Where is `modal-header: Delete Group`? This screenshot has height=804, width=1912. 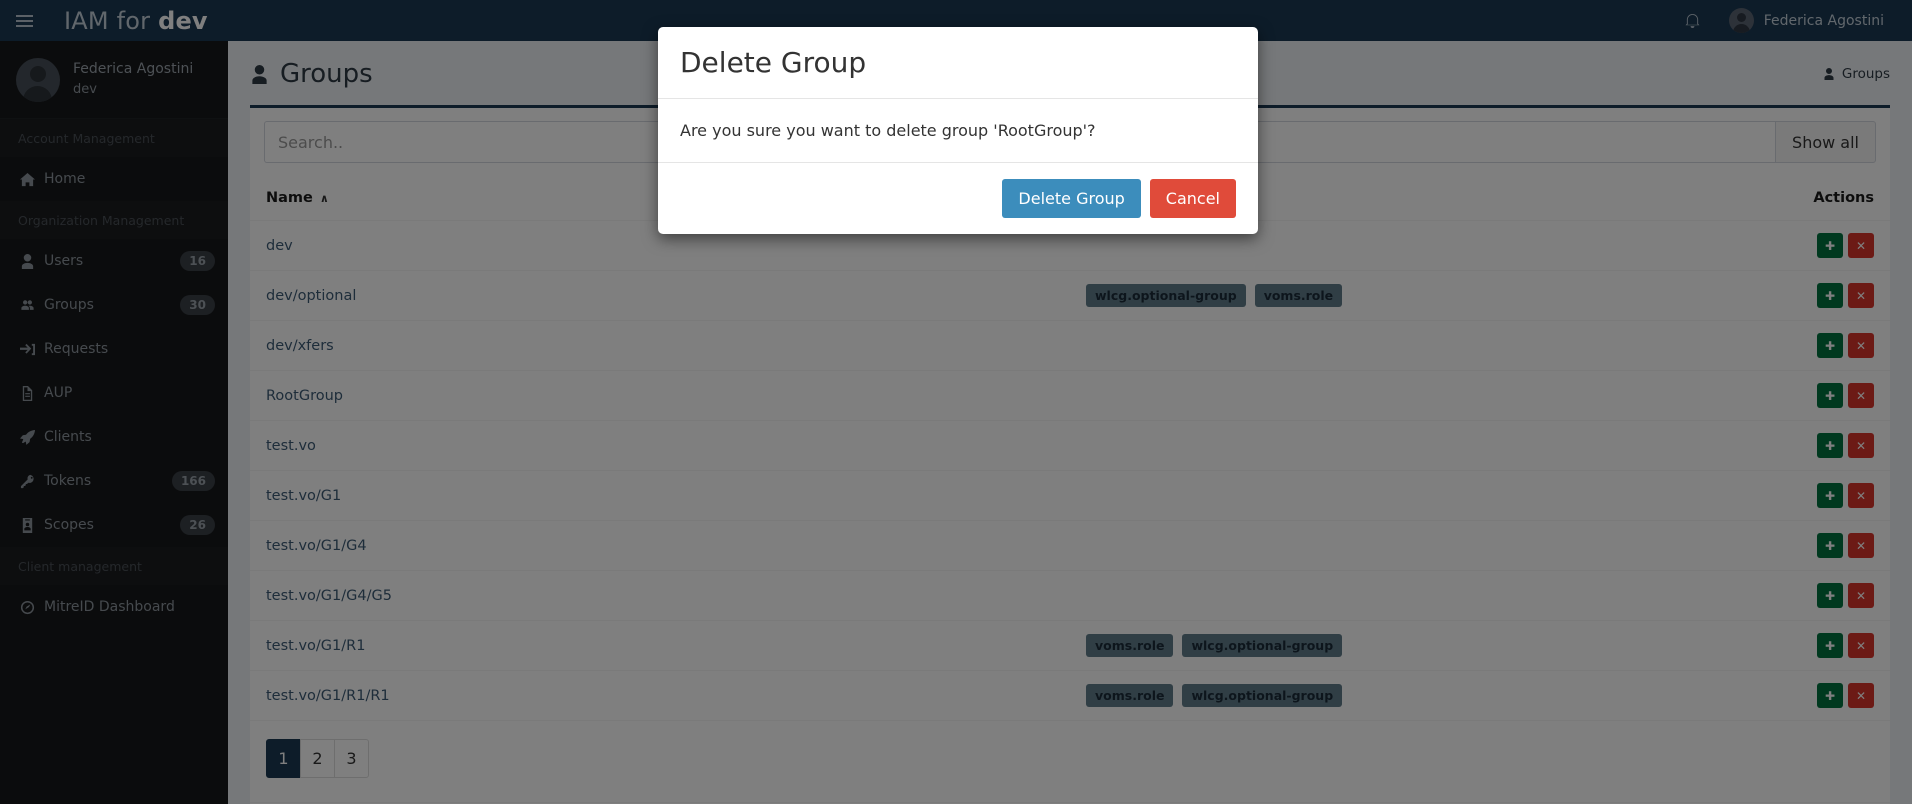 modal-header: Delete Group is located at coordinates (958, 63).